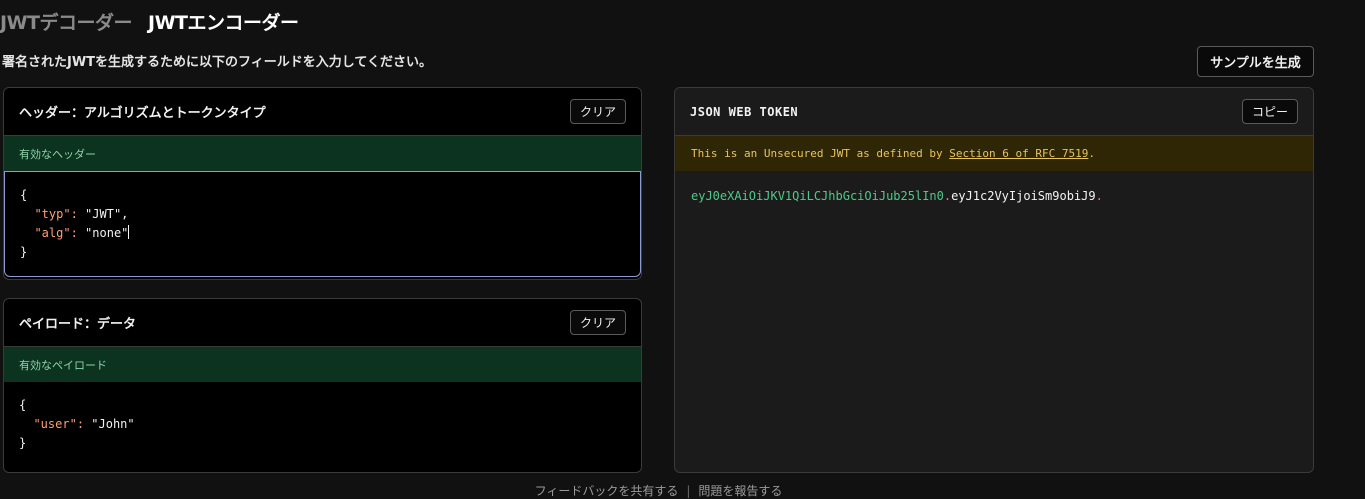 The image size is (1365, 499). What do you see at coordinates (1091, 153) in the screenshot?
I see `warning-suffix: .` at bounding box center [1091, 153].